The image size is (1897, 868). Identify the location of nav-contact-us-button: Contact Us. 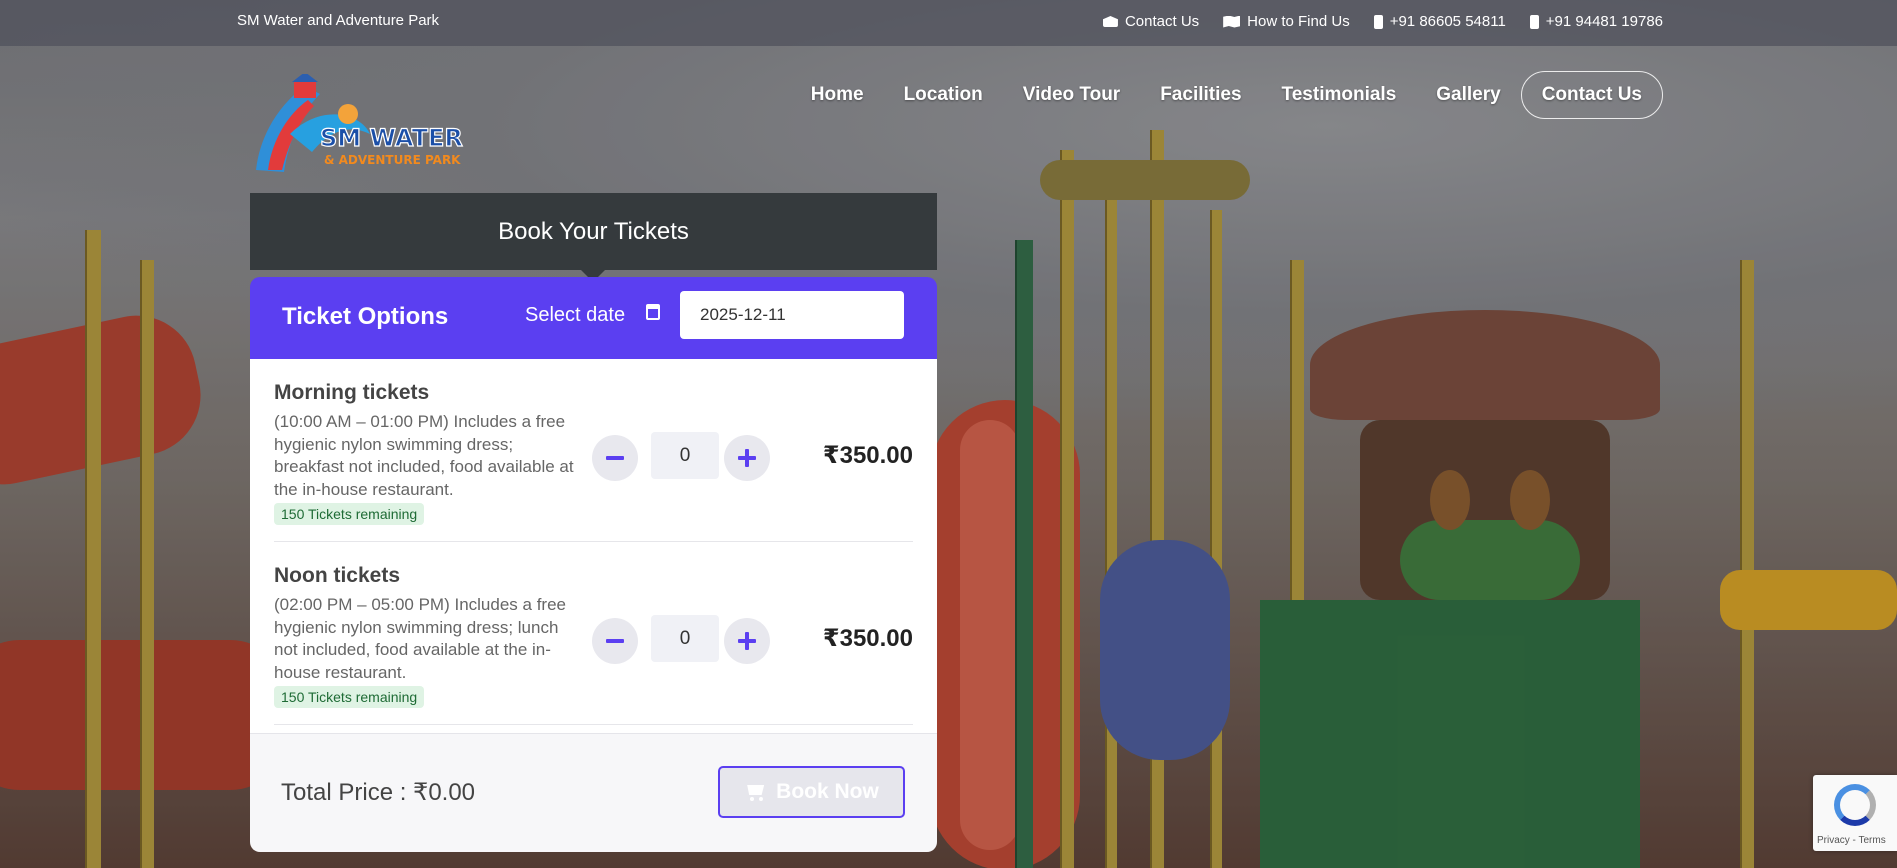
(1591, 95).